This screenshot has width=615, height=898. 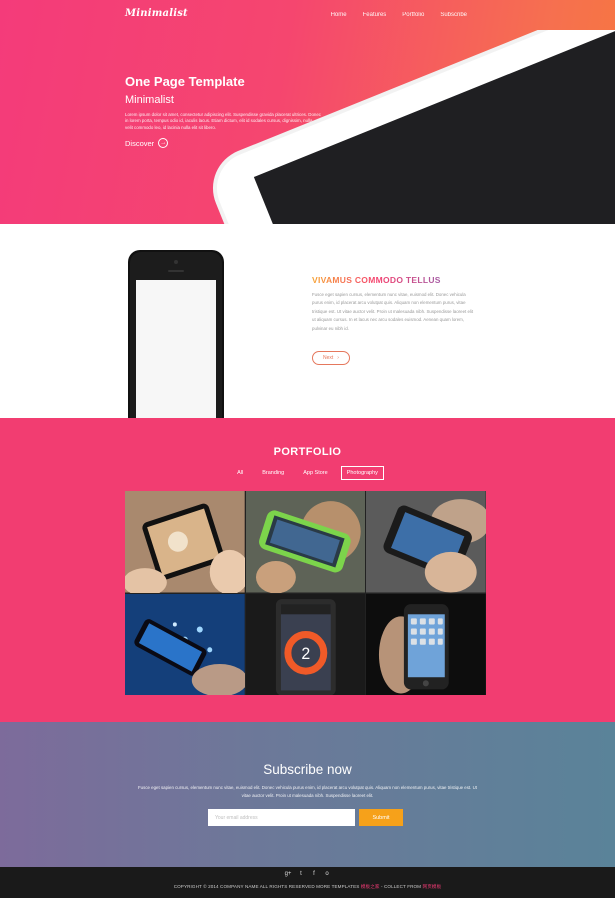 What do you see at coordinates (307, 769) in the screenshot?
I see `subscribe-title: Subscribe now` at bounding box center [307, 769].